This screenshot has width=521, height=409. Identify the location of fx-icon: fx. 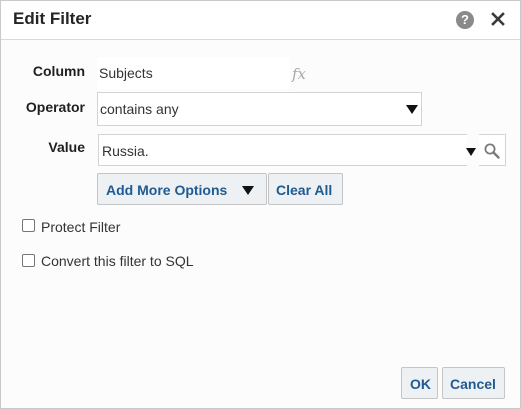
(299, 74).